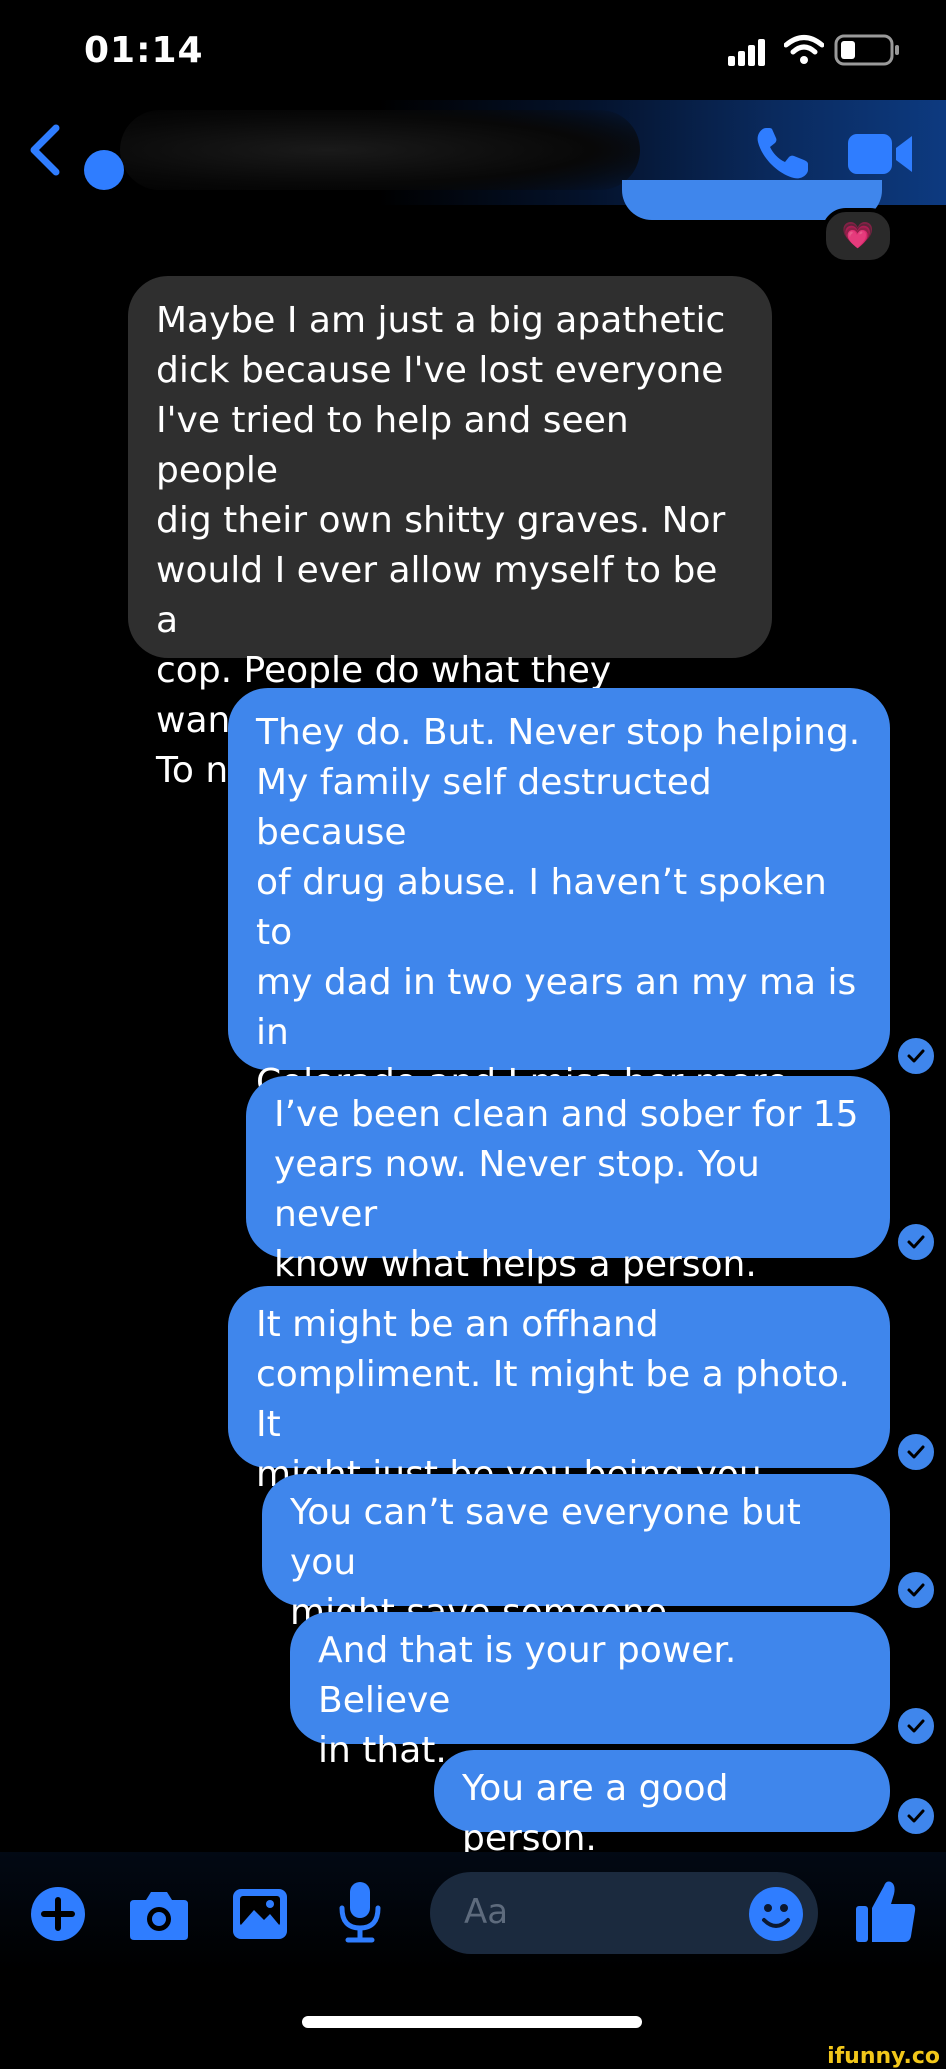 This screenshot has height=2069, width=946. What do you see at coordinates (380, 150) in the screenshot?
I see `contact-name-redacted` at bounding box center [380, 150].